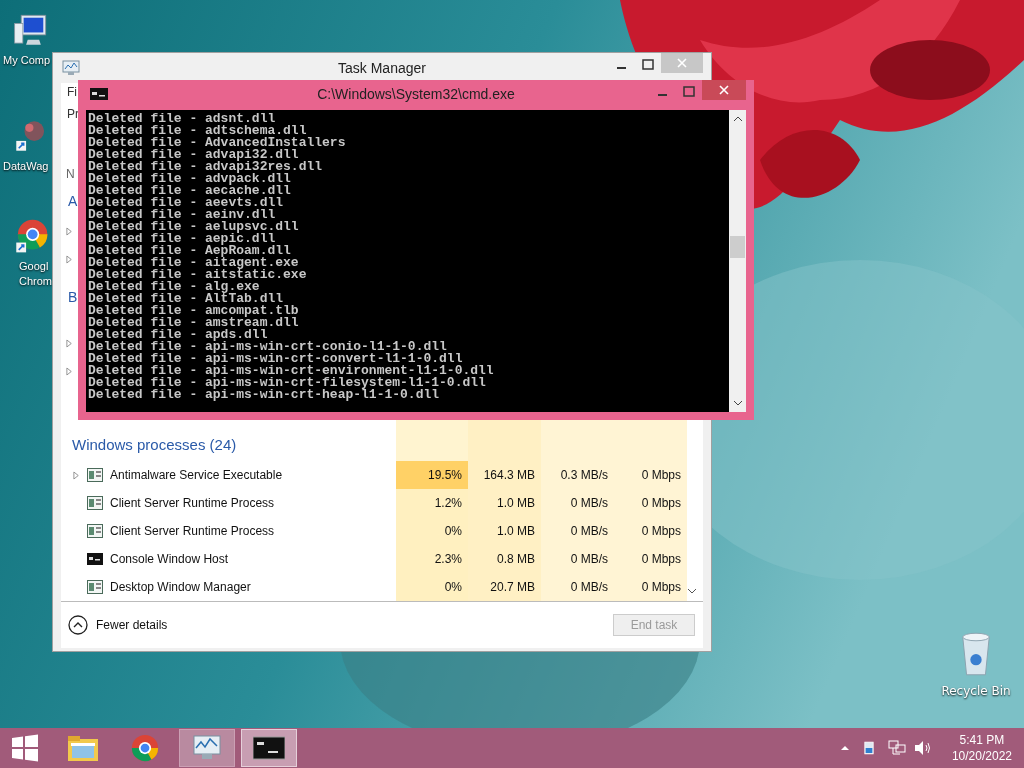  What do you see at coordinates (182, 119) in the screenshot?
I see `console-line: Deleted file - adsnt.dll` at bounding box center [182, 119].